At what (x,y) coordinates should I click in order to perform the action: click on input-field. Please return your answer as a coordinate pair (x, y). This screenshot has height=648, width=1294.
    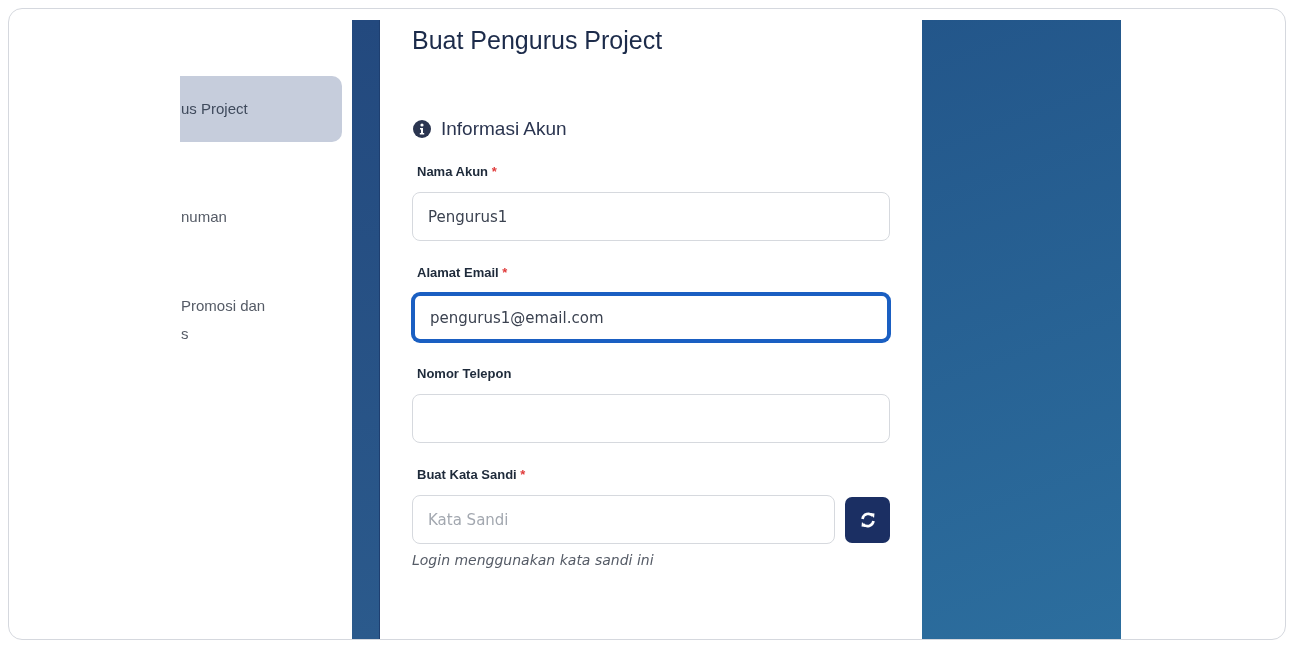
    Looking at the image, I should click on (651, 418).